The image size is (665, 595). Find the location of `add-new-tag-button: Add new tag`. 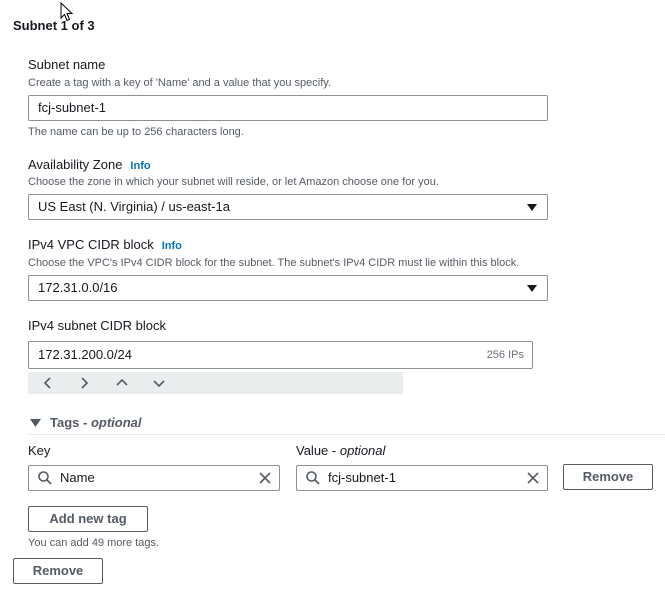

add-new-tag-button: Add new tag is located at coordinates (88, 519).